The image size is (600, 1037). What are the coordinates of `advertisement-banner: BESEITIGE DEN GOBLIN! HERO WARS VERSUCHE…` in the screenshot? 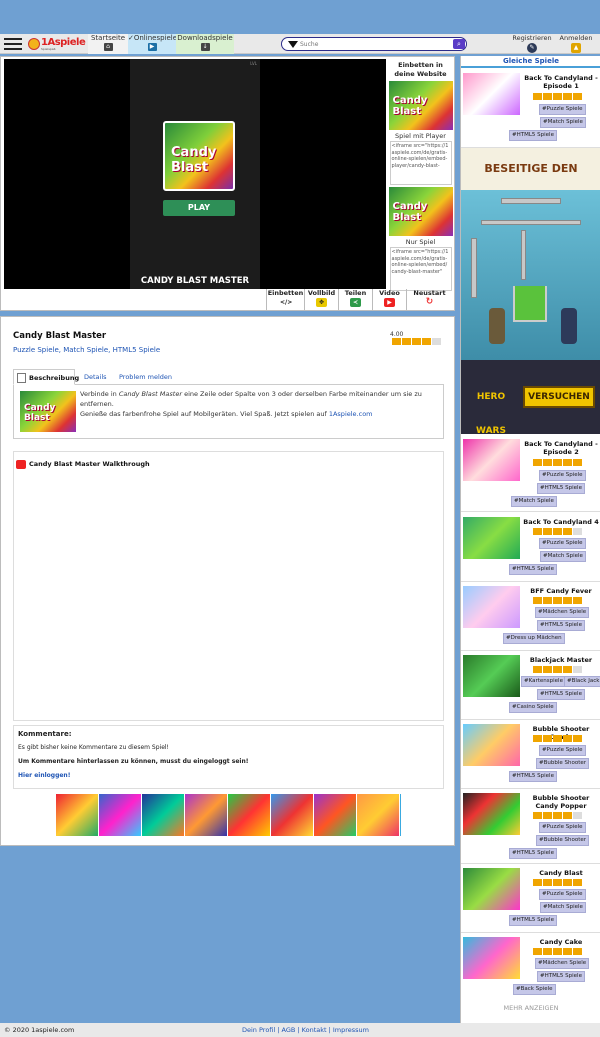 It's located at (530, 292).